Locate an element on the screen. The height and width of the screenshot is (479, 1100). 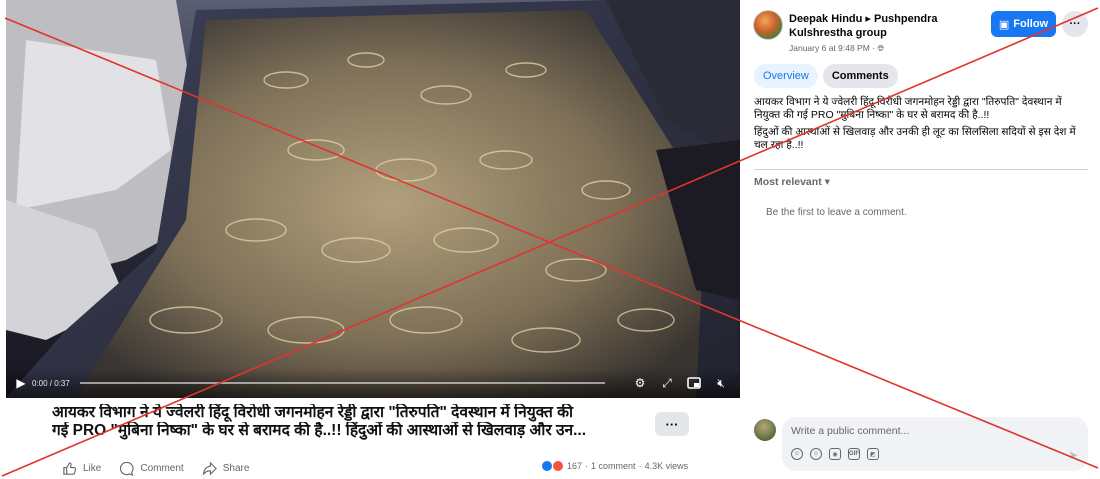
follow-button: ▣ Follow is located at coordinates (1023, 24).